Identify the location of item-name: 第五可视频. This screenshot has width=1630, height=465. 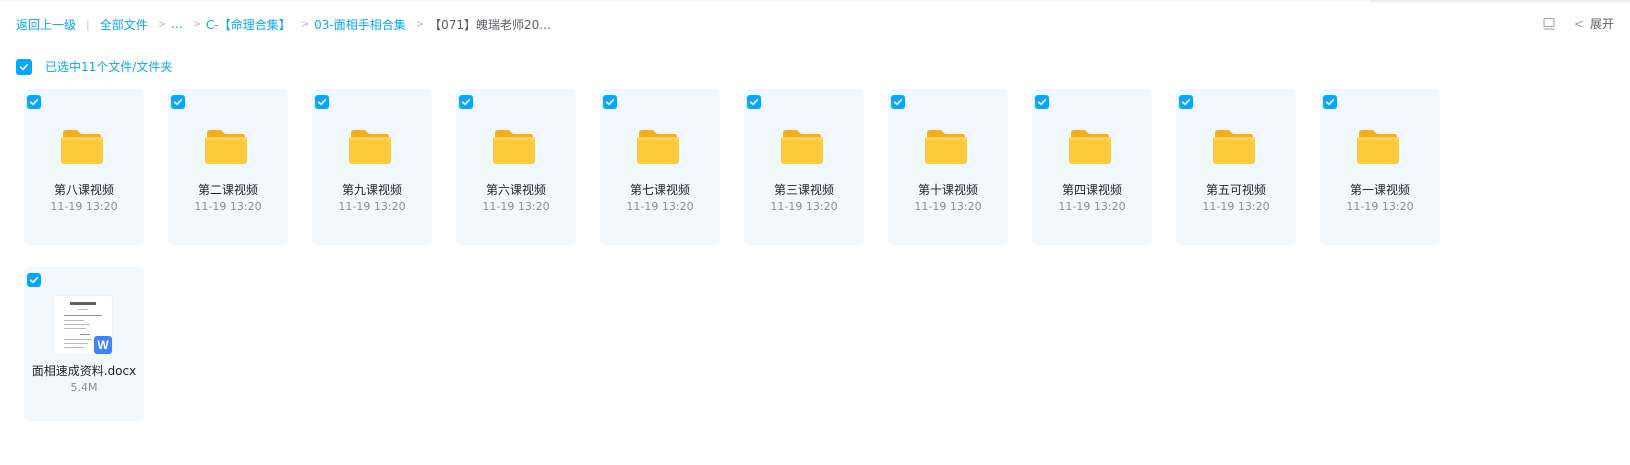
(1235, 190).